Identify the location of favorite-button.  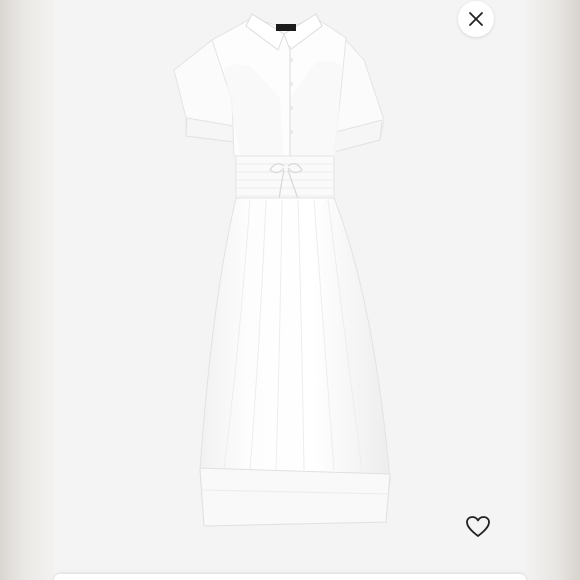
(478, 527).